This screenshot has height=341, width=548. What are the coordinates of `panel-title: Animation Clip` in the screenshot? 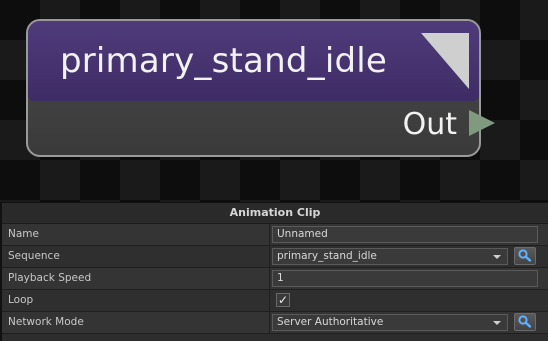 It's located at (275, 213).